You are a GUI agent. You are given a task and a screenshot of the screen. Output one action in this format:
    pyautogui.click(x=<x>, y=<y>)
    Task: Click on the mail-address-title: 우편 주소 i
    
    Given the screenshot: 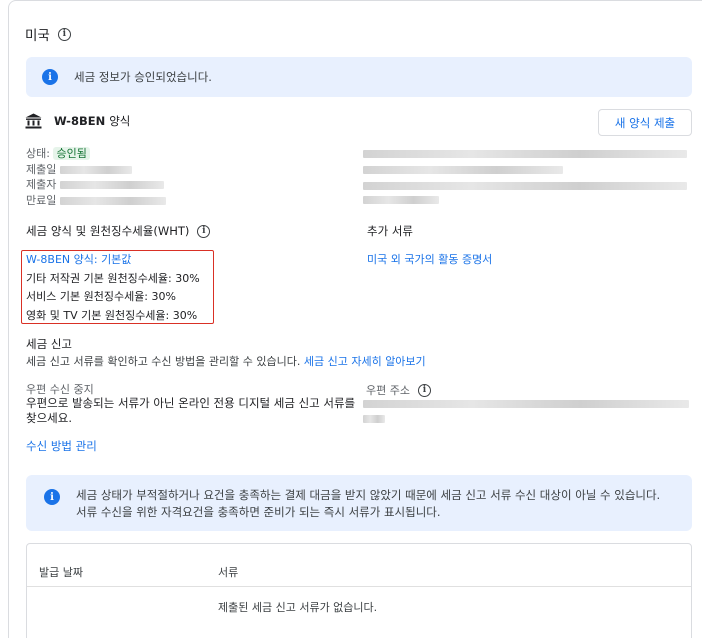 What is the action you would take?
    pyautogui.click(x=398, y=390)
    